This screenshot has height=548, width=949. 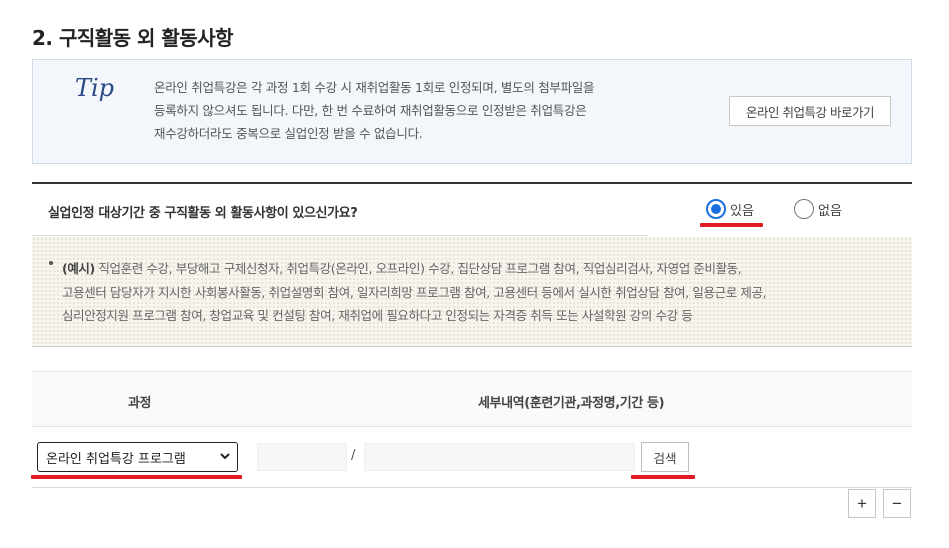 I want to click on course-select: 온라인 취업특강 프로그램, so click(x=137, y=457).